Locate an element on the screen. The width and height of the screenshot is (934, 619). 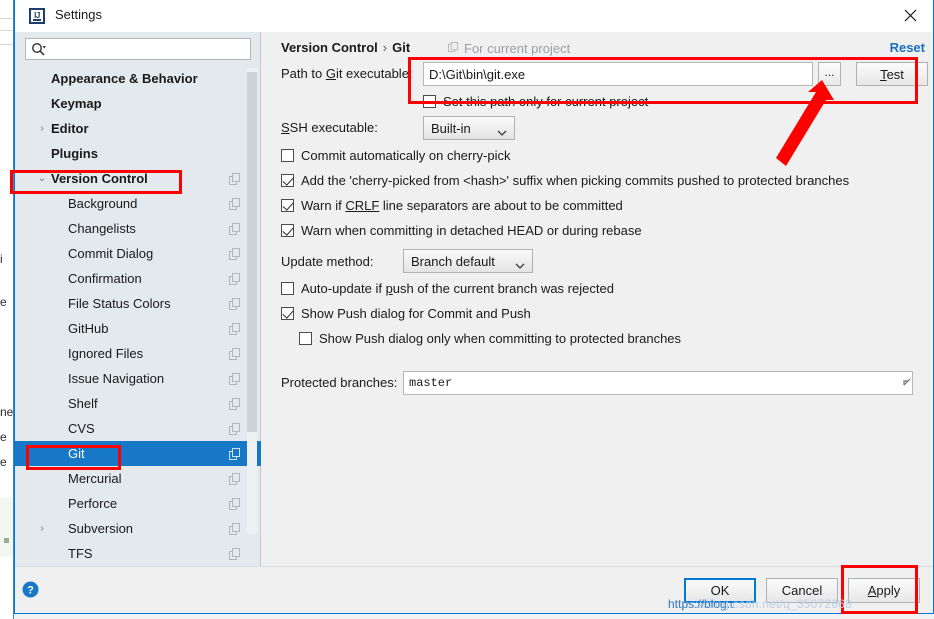
search-input is located at coordinates (149, 49).